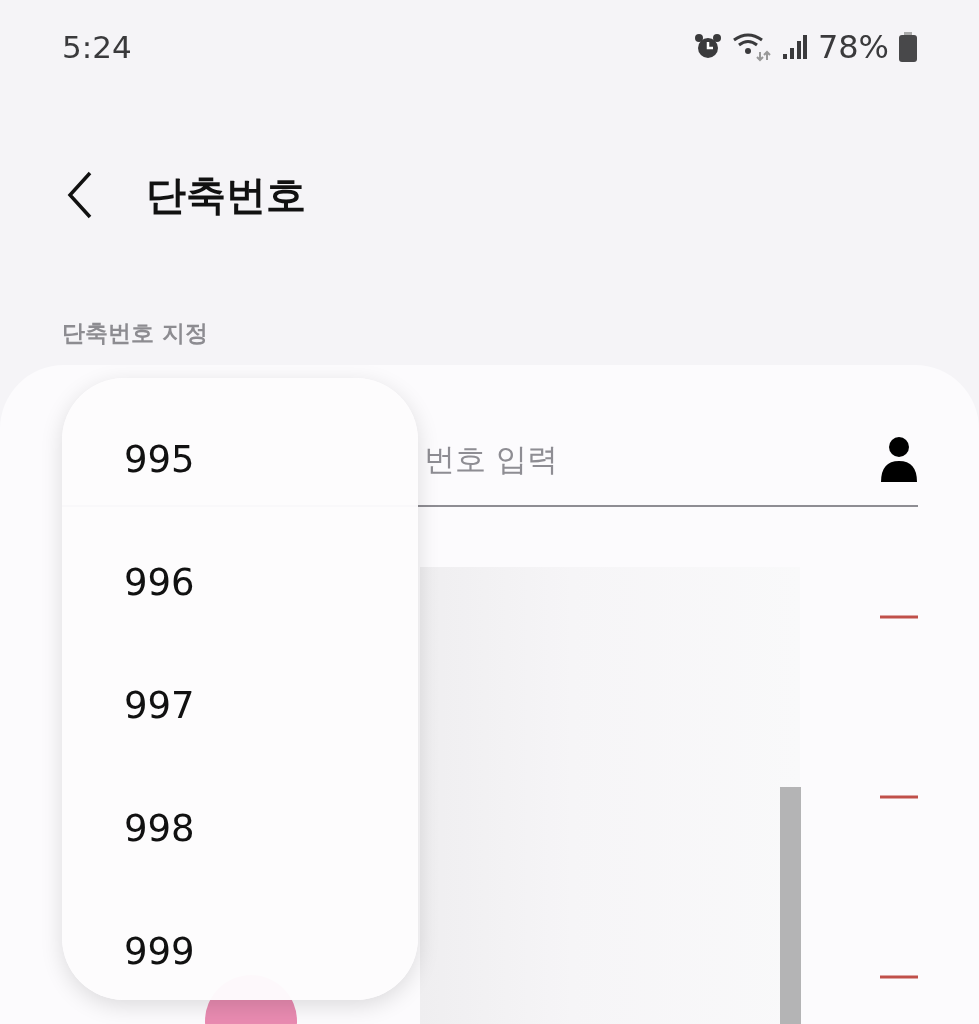 This screenshot has width=979, height=1024. I want to click on status-time: 5:24, so click(97, 47).